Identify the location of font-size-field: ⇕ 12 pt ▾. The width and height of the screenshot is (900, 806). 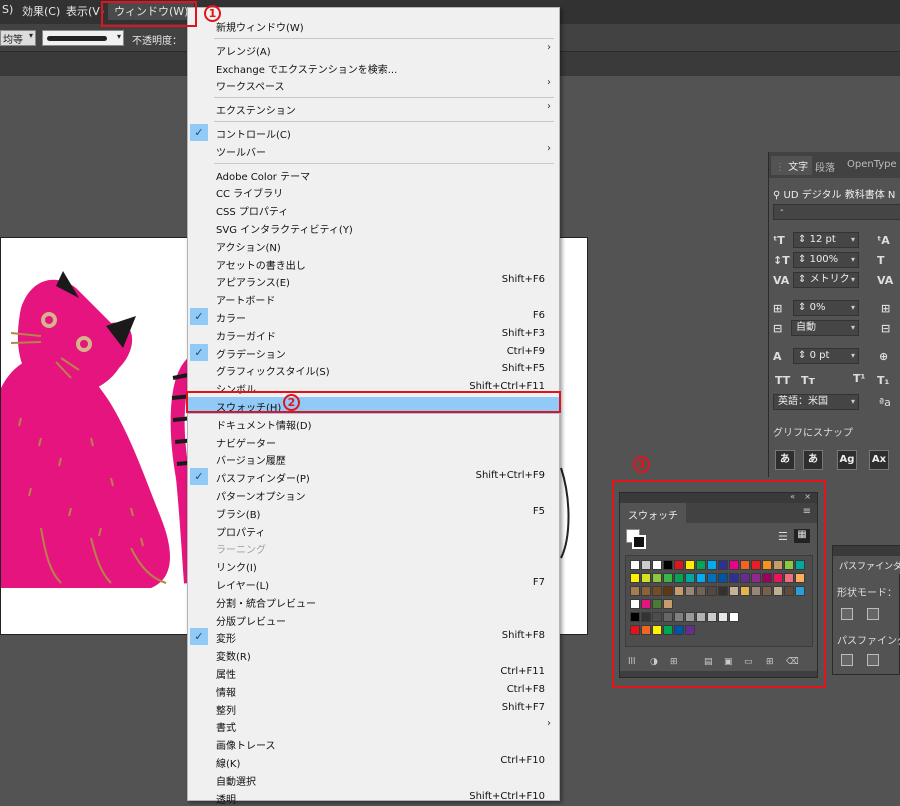
(826, 240).